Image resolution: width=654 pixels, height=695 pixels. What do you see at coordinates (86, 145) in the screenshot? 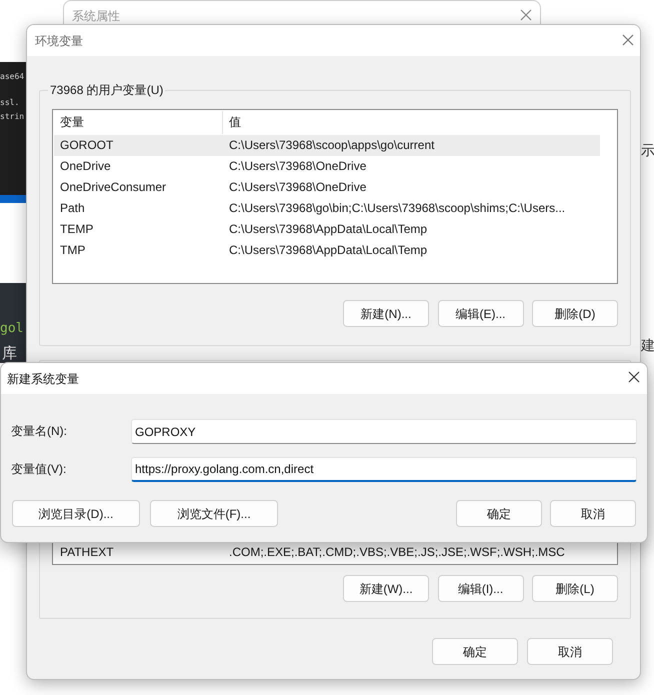
I see `variable-name: GOROOT` at bounding box center [86, 145].